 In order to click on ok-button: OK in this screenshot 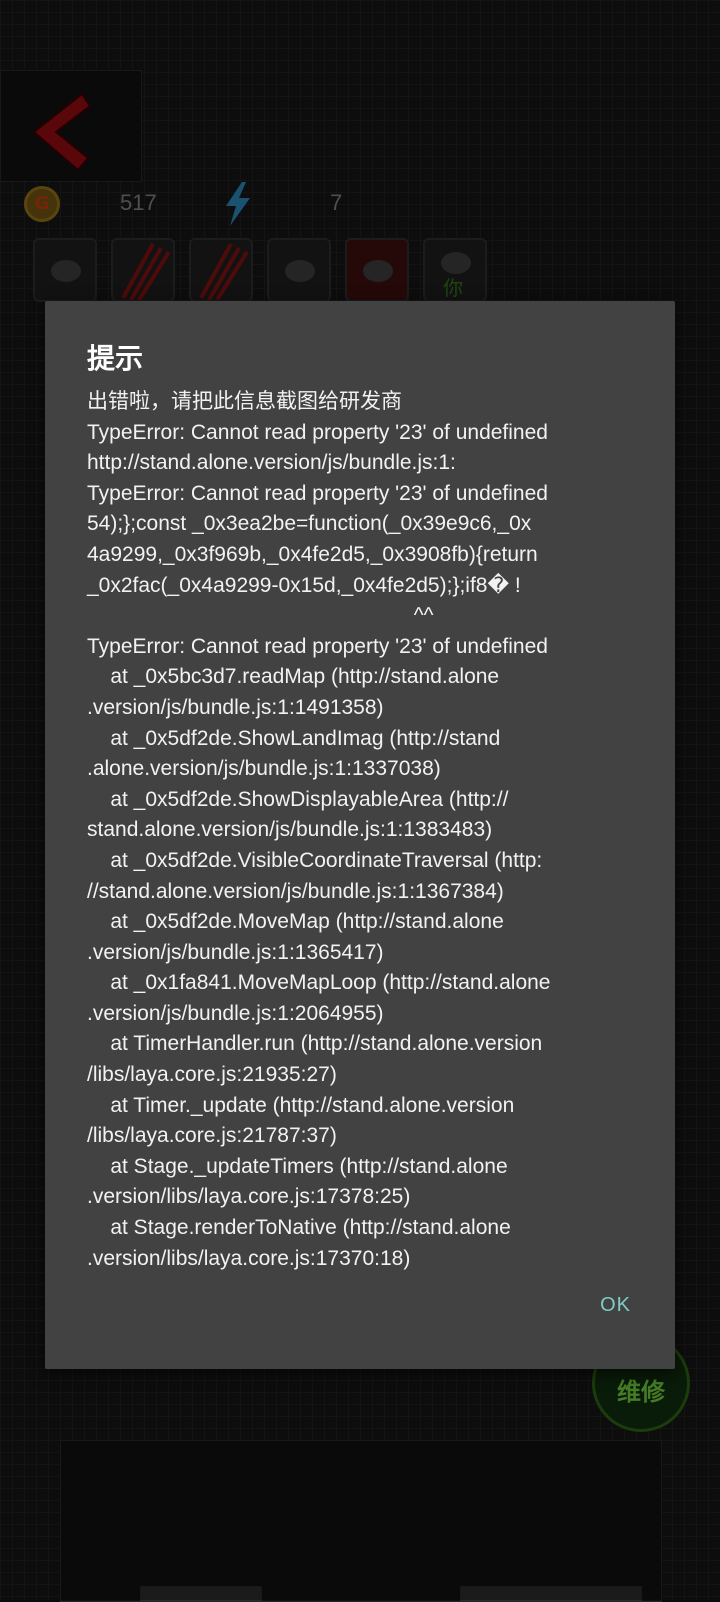, I will do `click(615, 1305)`.